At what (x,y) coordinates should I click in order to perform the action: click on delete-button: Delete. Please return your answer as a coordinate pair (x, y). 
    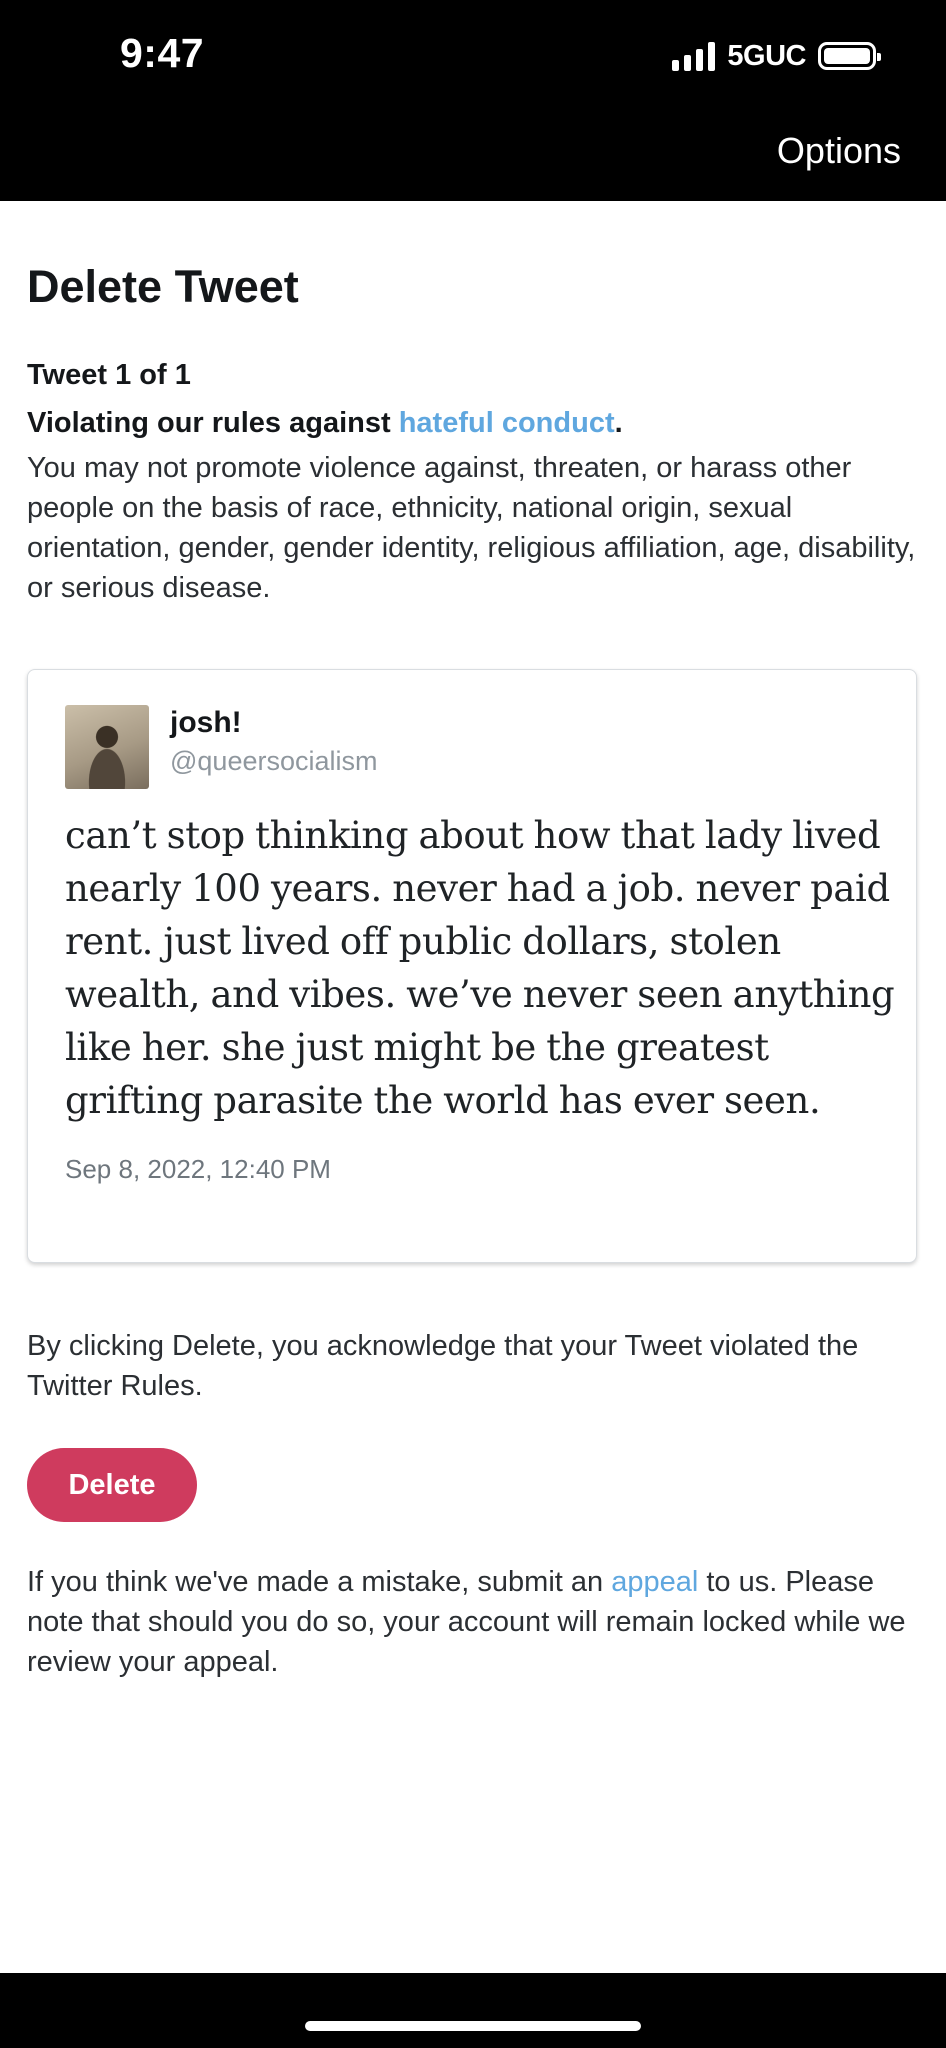
    Looking at the image, I should click on (112, 1485).